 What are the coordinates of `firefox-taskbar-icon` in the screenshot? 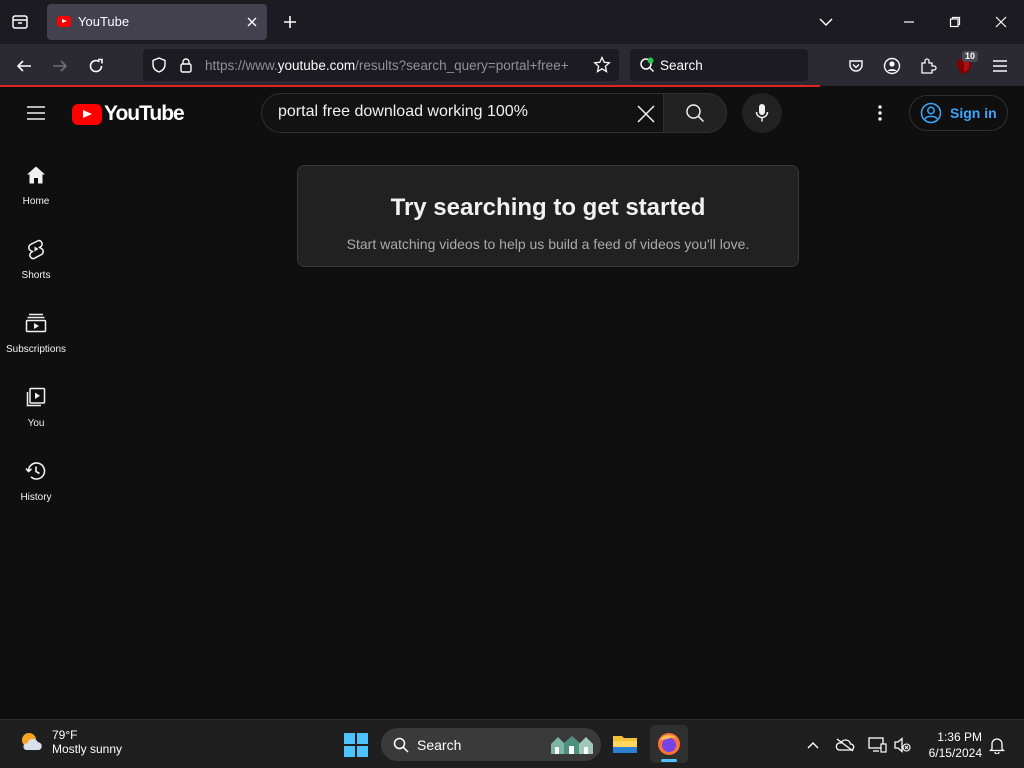 It's located at (669, 744).